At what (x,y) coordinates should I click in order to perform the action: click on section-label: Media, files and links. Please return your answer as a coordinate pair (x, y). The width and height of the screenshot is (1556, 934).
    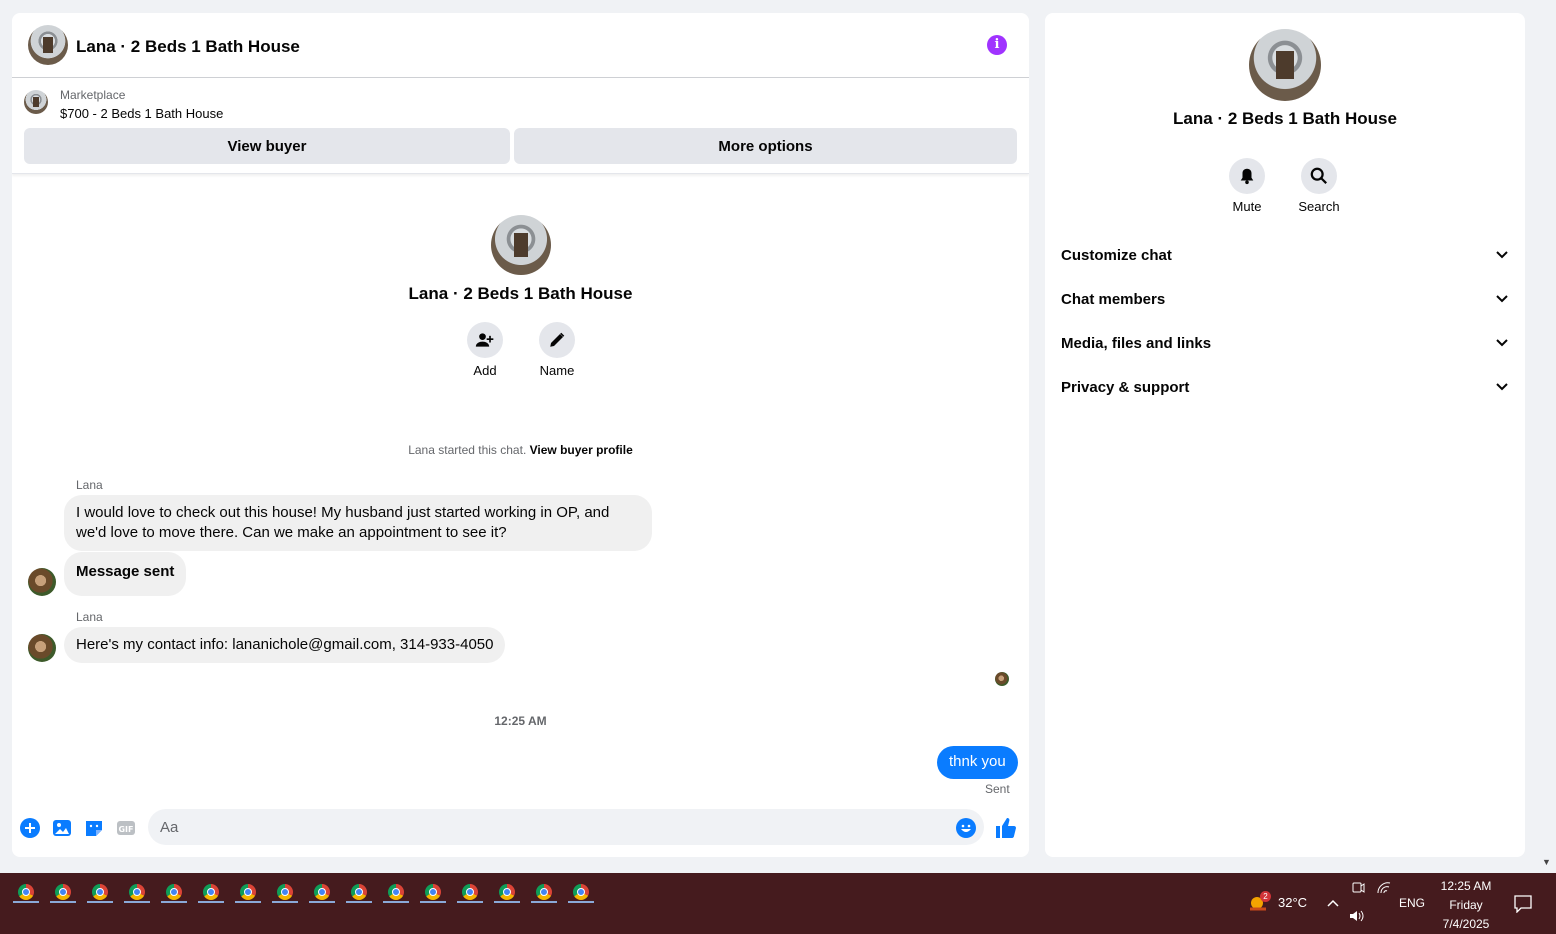
    Looking at the image, I should click on (1136, 343).